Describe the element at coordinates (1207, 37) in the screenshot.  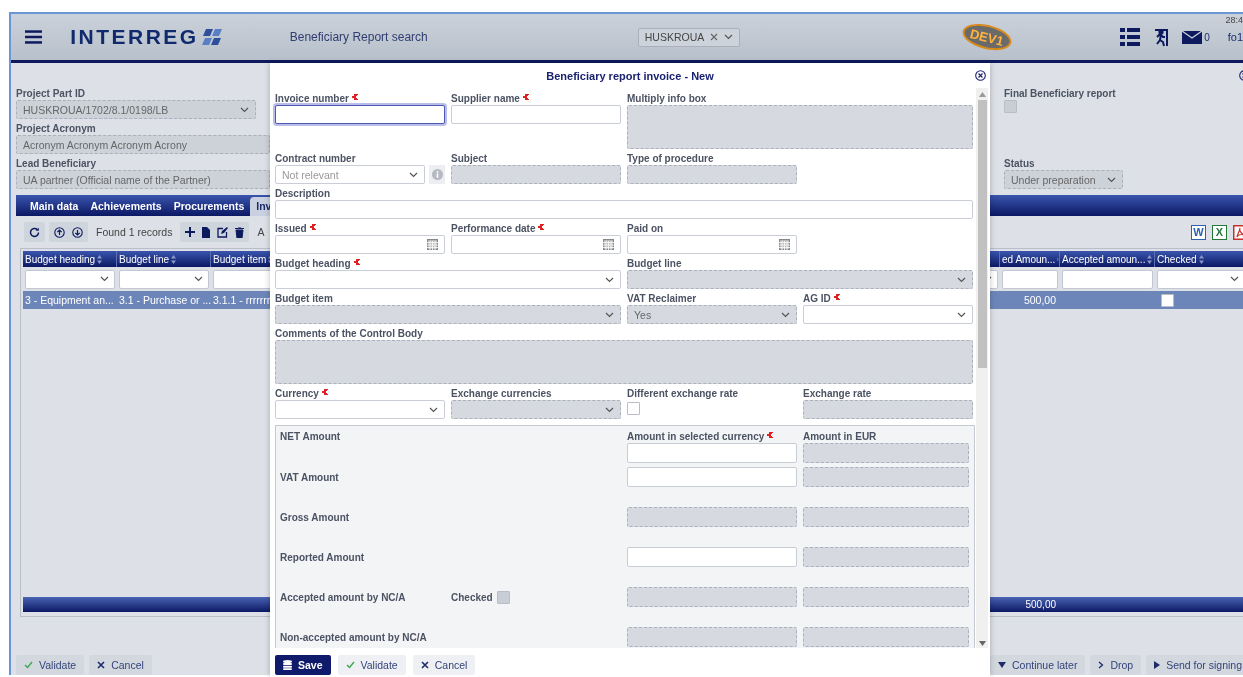
I see `message-count: 0` at that location.